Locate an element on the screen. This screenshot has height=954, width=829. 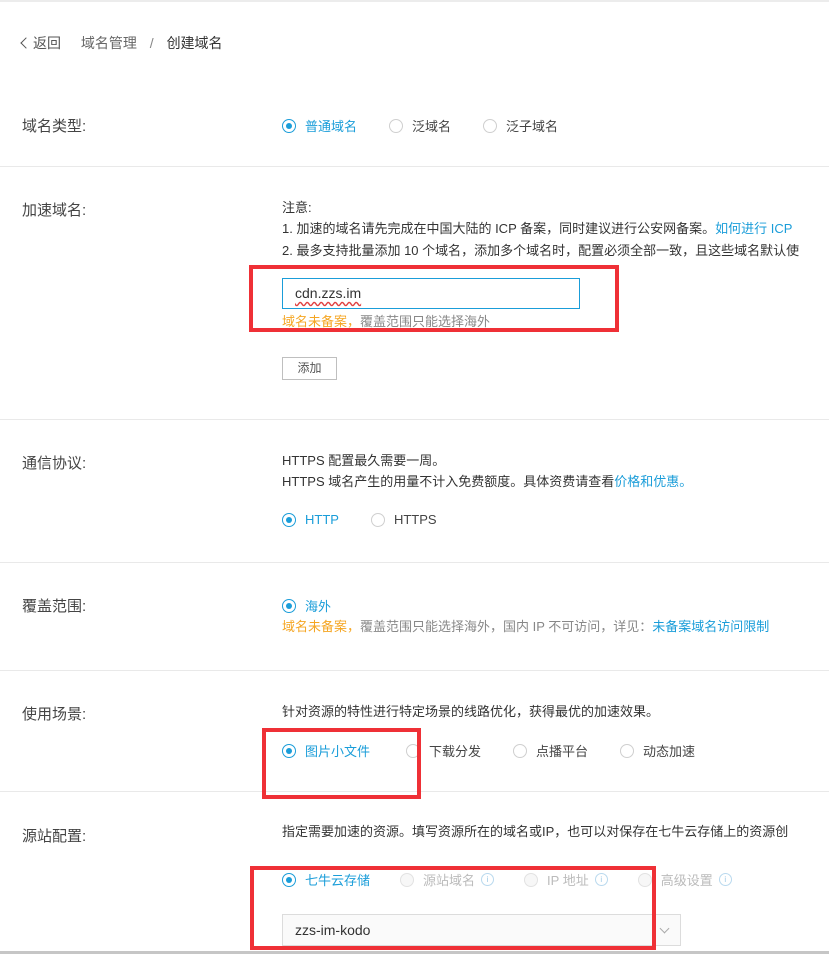
radio-normal-domain: 普通域名 is located at coordinates (319, 125).